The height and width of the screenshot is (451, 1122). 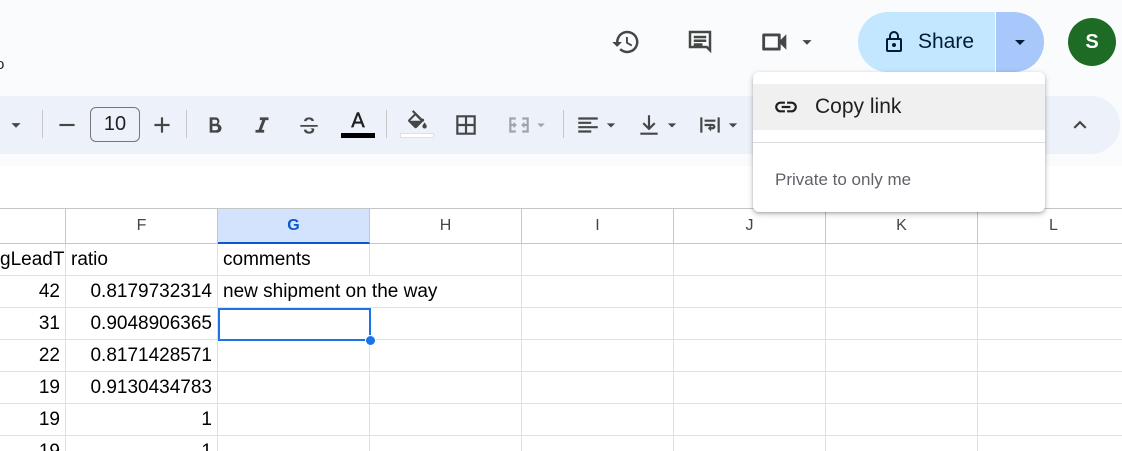 What do you see at coordinates (659, 125) in the screenshot?
I see `vertical-align-button` at bounding box center [659, 125].